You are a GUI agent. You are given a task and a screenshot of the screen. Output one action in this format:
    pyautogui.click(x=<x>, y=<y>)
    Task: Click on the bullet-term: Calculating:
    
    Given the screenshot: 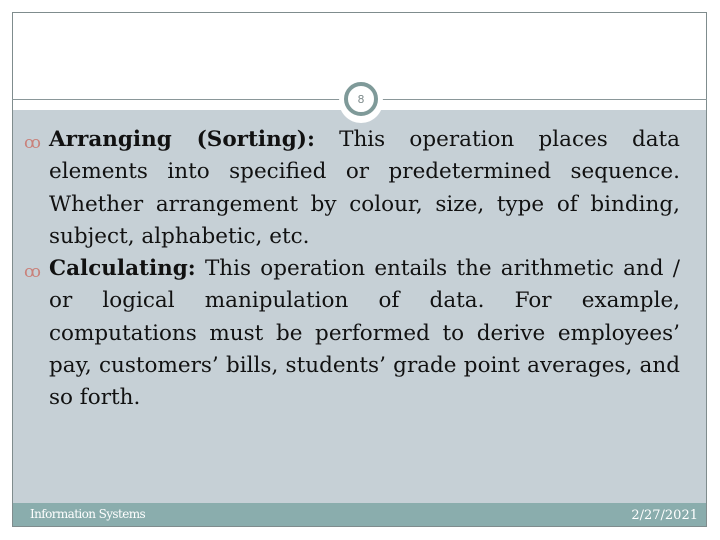 What is the action you would take?
    pyautogui.click(x=122, y=269)
    